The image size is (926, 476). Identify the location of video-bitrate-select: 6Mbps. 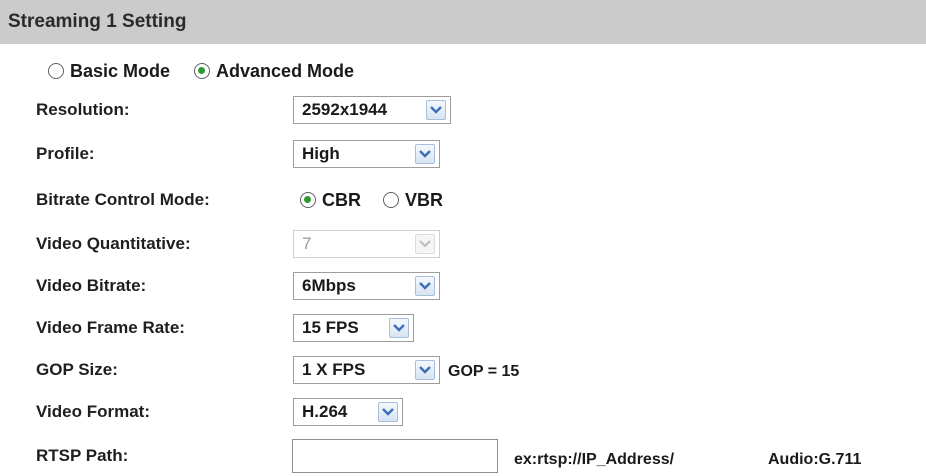
(366, 286).